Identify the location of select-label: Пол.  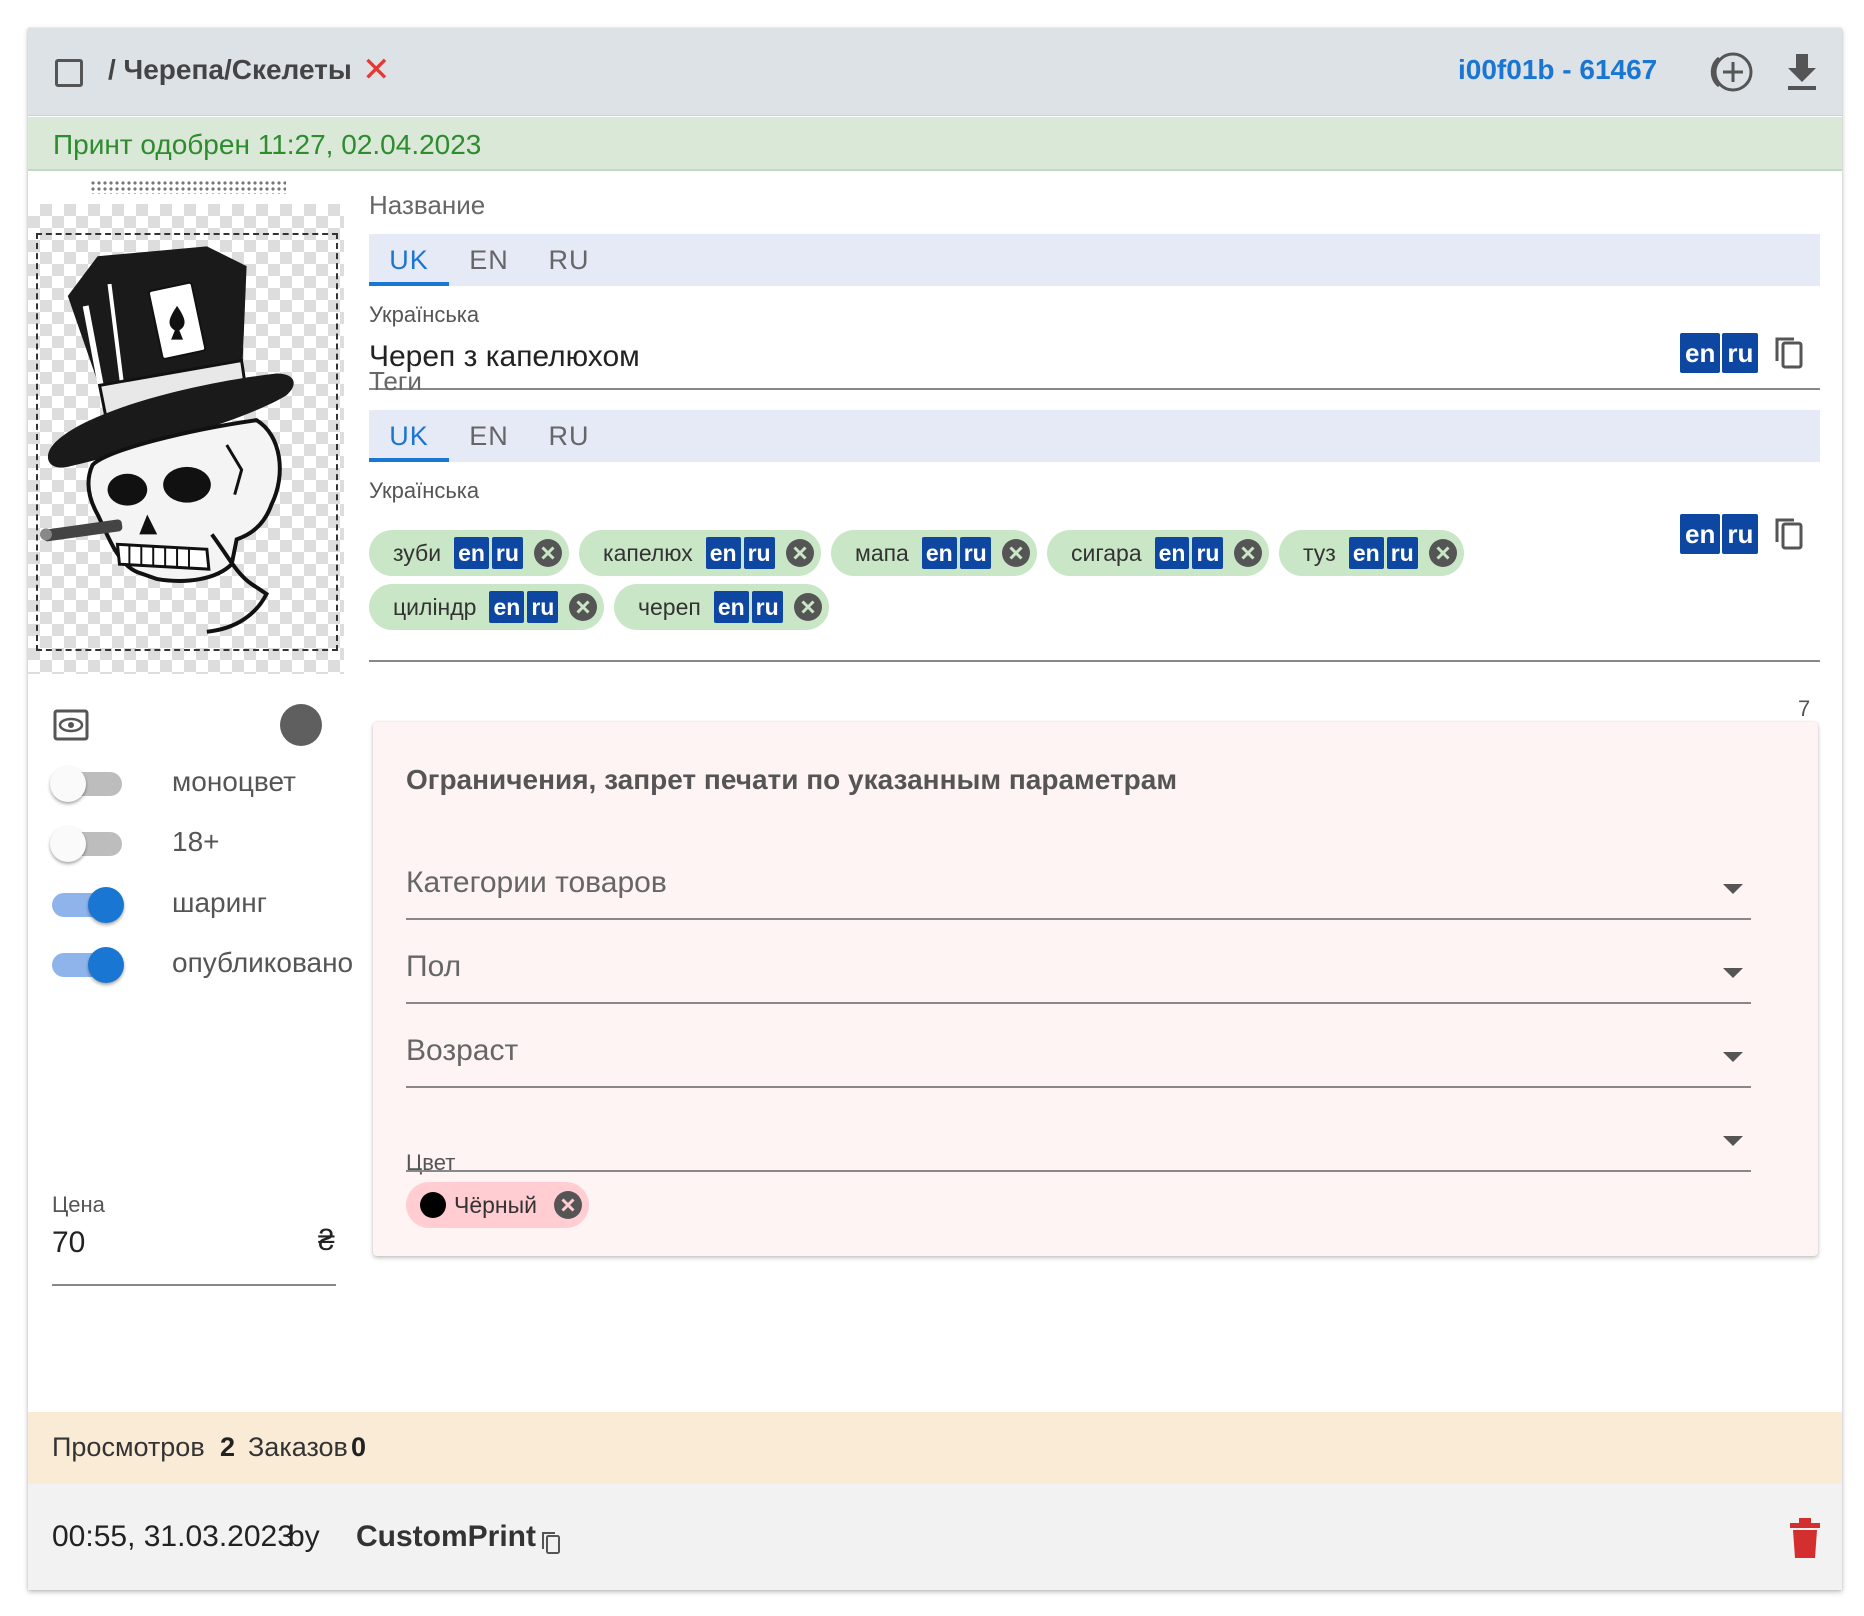
(434, 966).